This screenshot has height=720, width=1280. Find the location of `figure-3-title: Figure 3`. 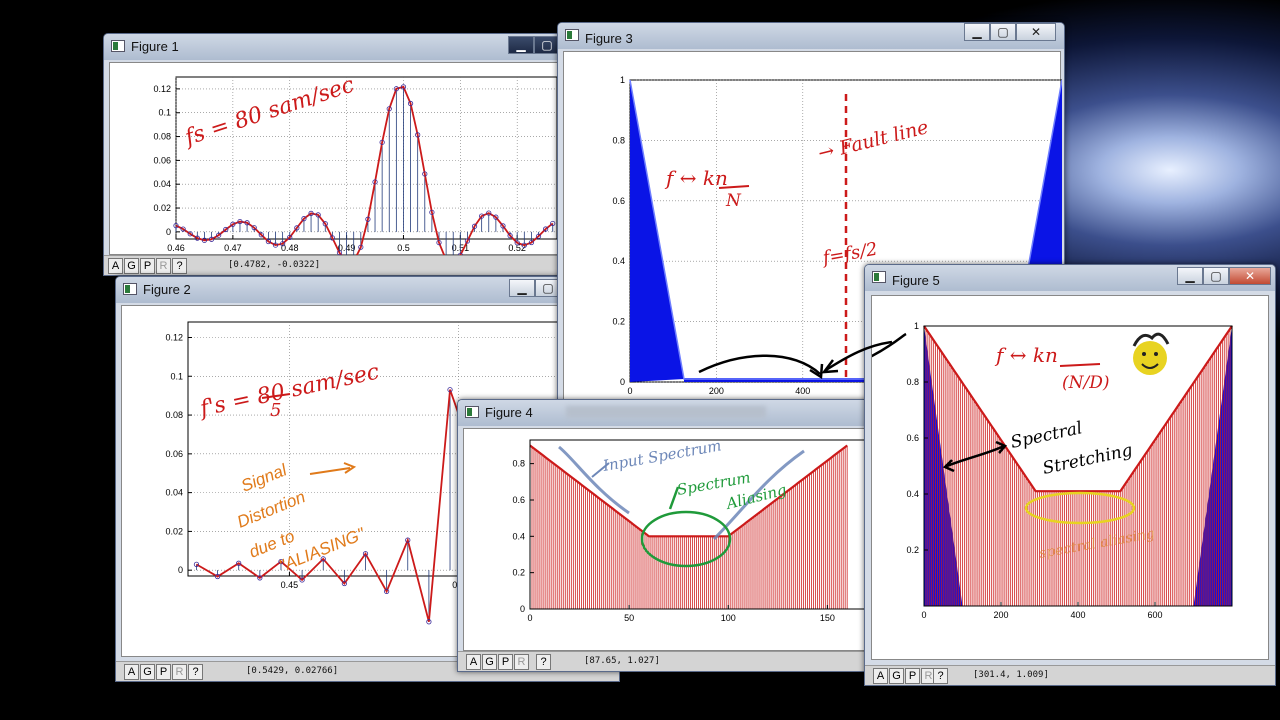

figure-3-title: Figure 3 is located at coordinates (609, 38).